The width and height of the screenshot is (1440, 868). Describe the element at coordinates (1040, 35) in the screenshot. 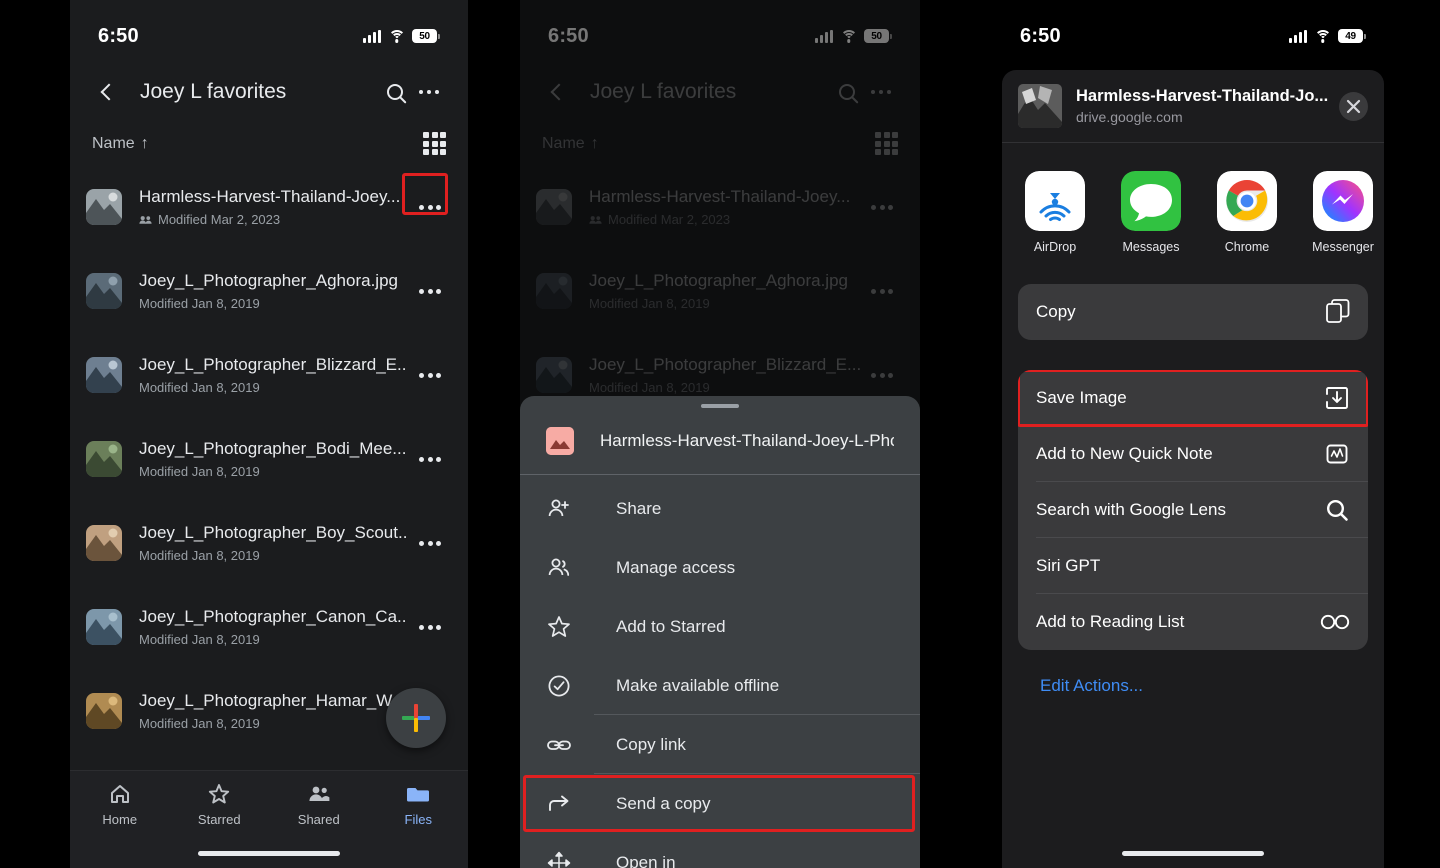

I see `status-time: 6:50` at that location.